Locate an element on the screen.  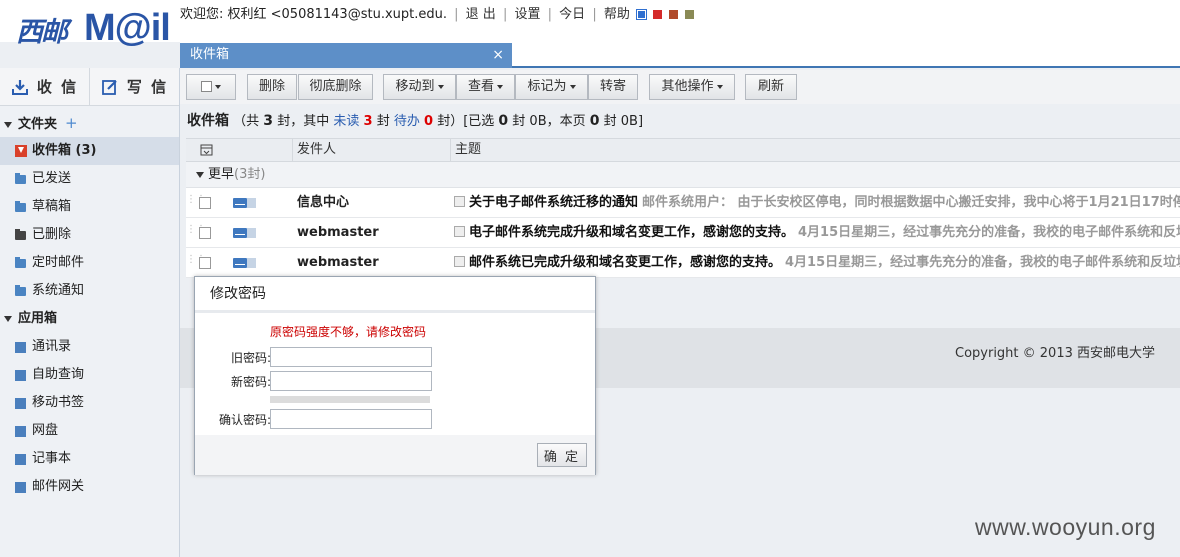
query-icon is located at coordinates (20, 375).